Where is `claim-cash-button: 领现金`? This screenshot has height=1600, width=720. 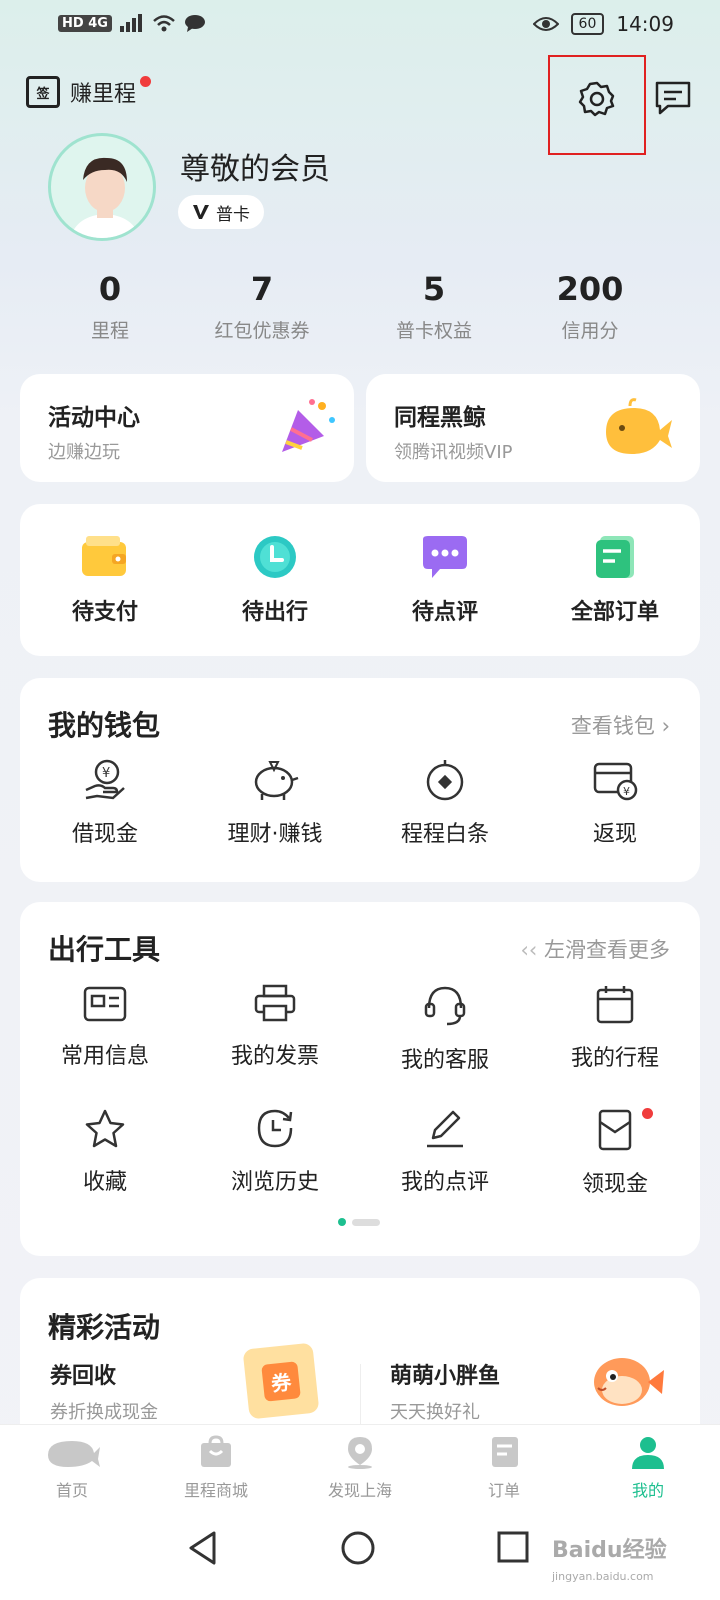 claim-cash-button: 领现金 is located at coordinates (615, 1153).